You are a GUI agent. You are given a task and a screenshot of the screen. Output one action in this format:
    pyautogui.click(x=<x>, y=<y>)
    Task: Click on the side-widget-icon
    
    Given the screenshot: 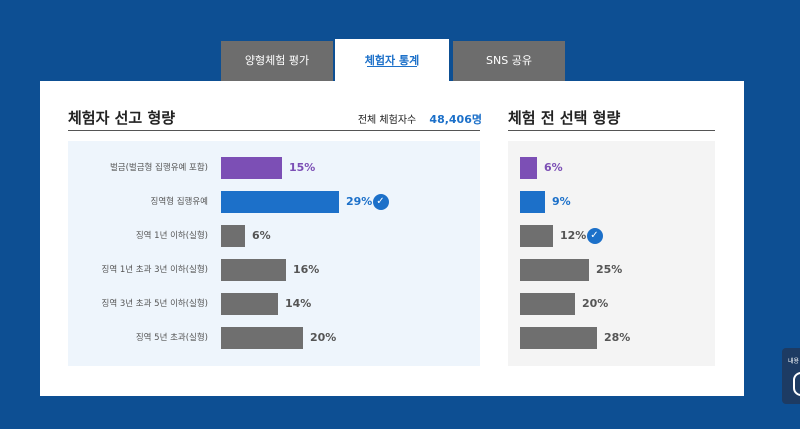 What is the action you would take?
    pyautogui.click(x=796, y=384)
    